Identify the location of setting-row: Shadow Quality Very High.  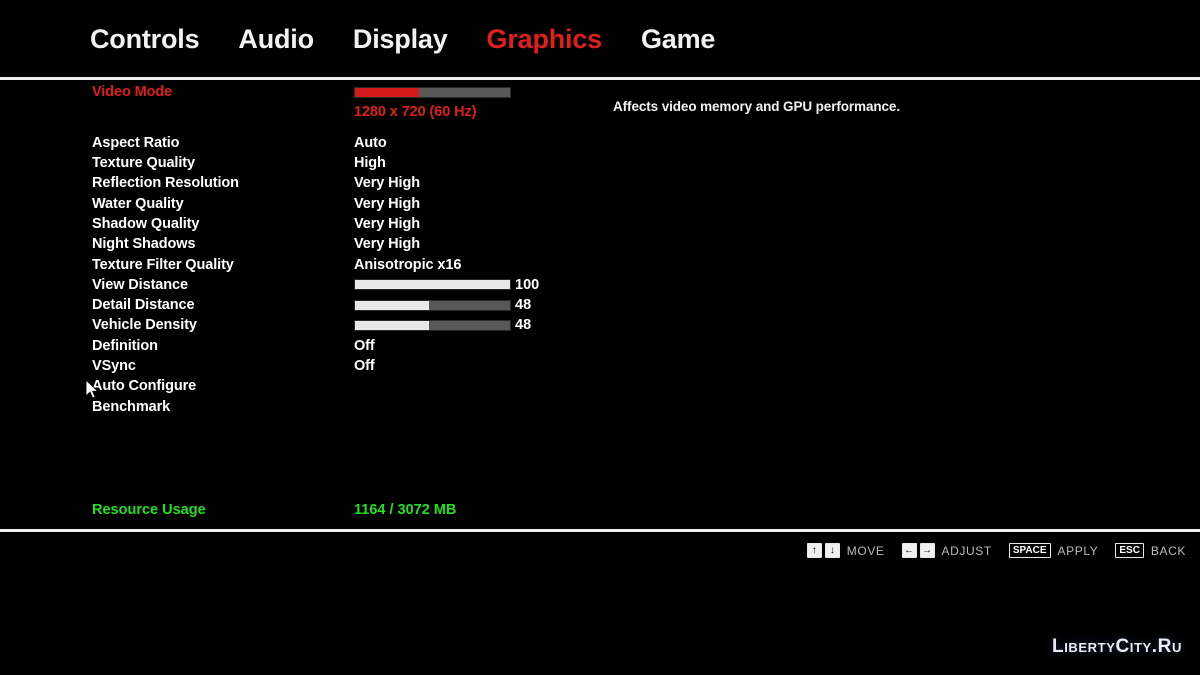
(300, 224).